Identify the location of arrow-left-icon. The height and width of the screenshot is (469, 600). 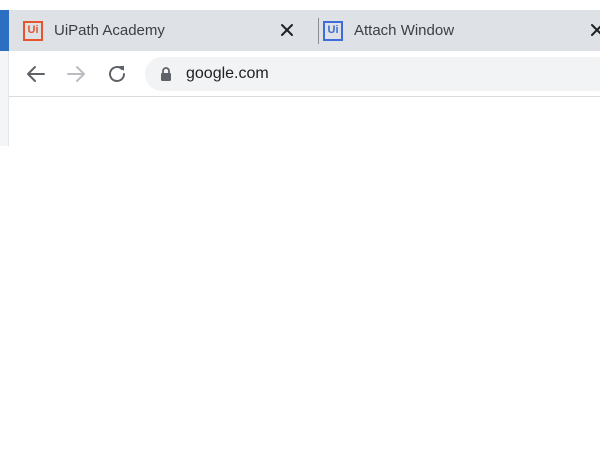
(36, 74).